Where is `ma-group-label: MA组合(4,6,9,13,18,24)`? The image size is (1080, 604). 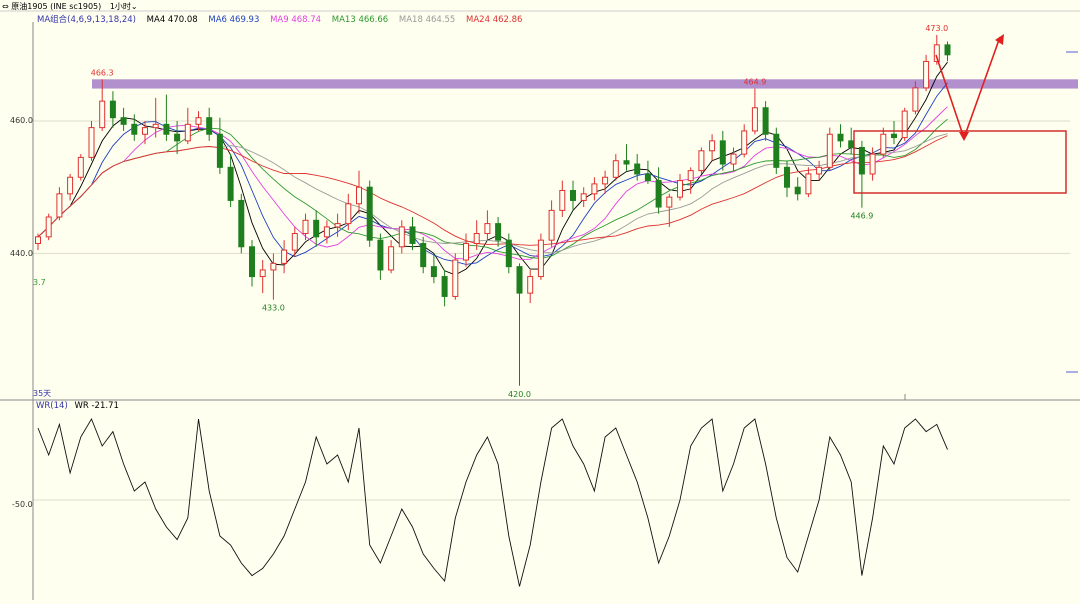 ma-group-label: MA组合(4,6,9,13,18,24) is located at coordinates (86, 20).